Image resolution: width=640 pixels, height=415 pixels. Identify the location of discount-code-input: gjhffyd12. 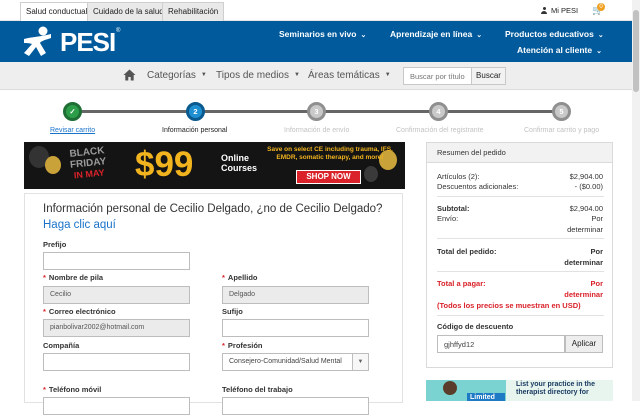
(501, 344).